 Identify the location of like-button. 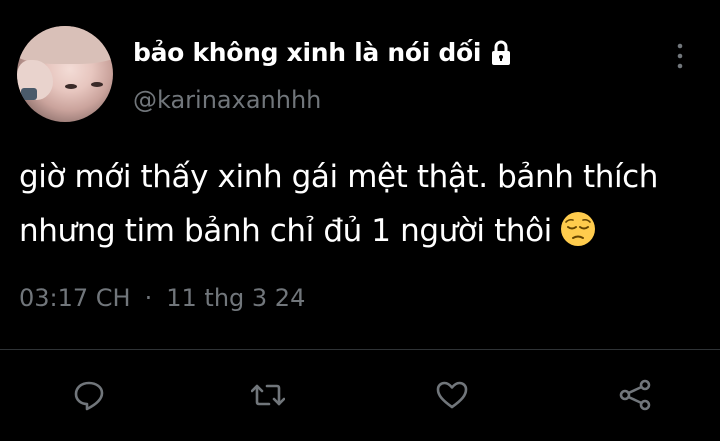
(452, 395).